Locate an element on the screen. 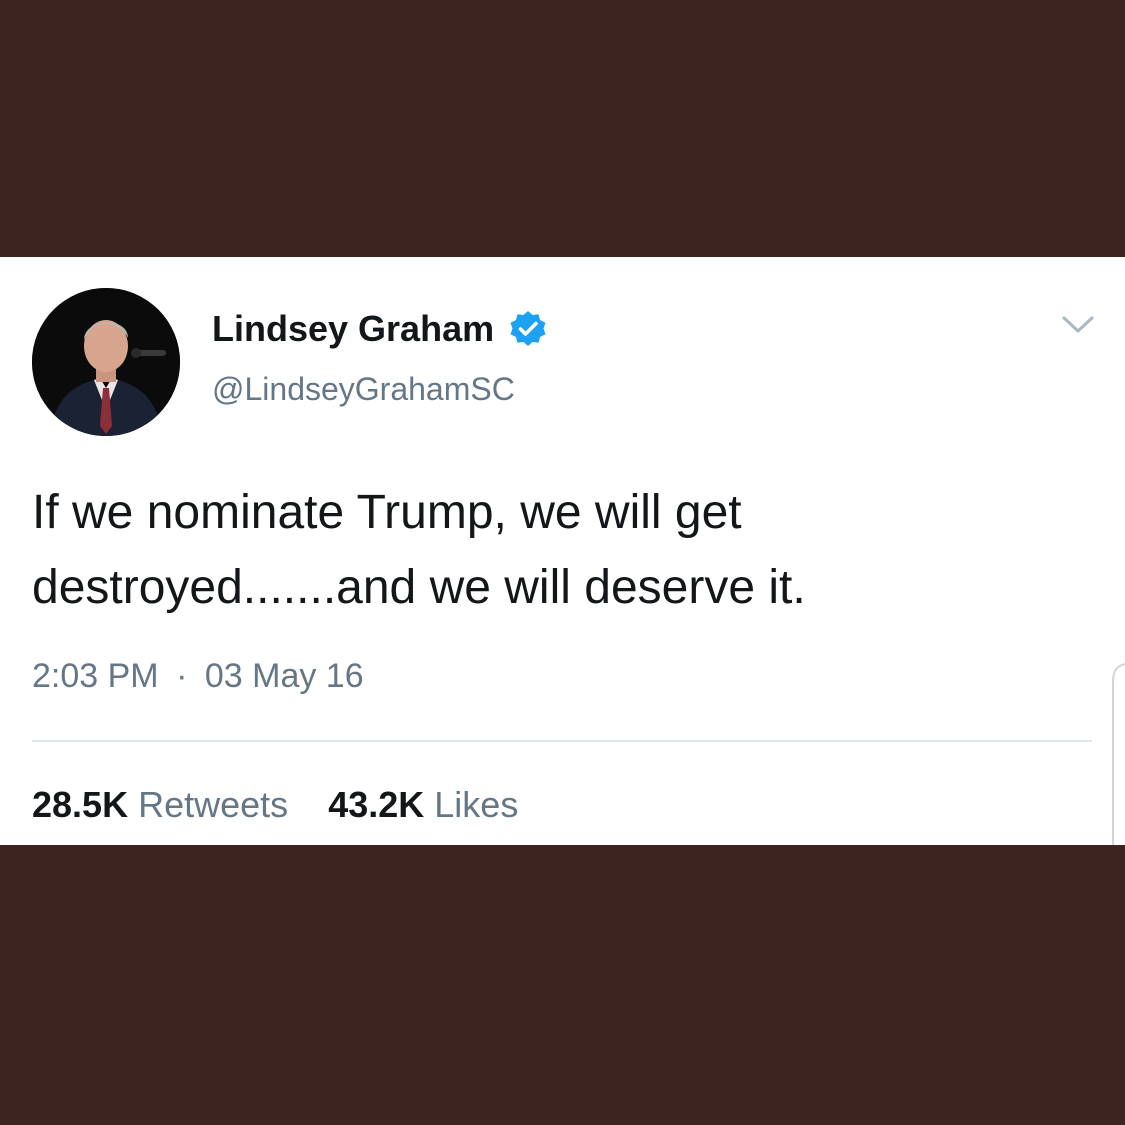  tweet-text-line-1: If we nominate Trump, we will get is located at coordinates (387, 512).